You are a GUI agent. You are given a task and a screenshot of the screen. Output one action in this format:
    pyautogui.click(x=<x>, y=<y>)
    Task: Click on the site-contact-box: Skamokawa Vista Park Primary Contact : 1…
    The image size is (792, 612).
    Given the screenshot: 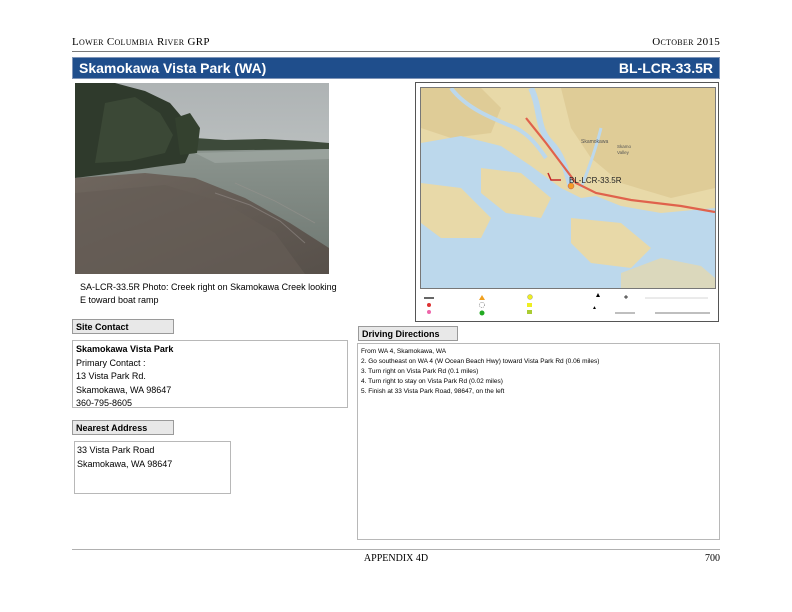 What is the action you would take?
    pyautogui.click(x=210, y=374)
    